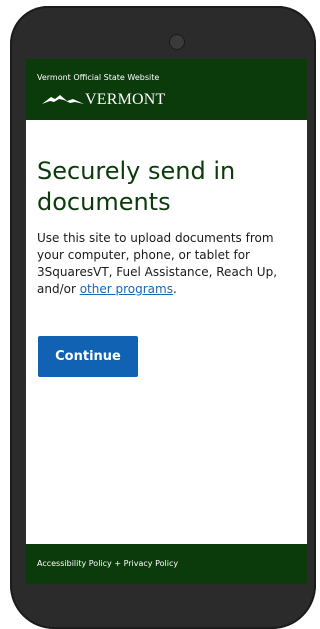  I want to click on official-site-banner: Vermont Official State Website, so click(98, 77).